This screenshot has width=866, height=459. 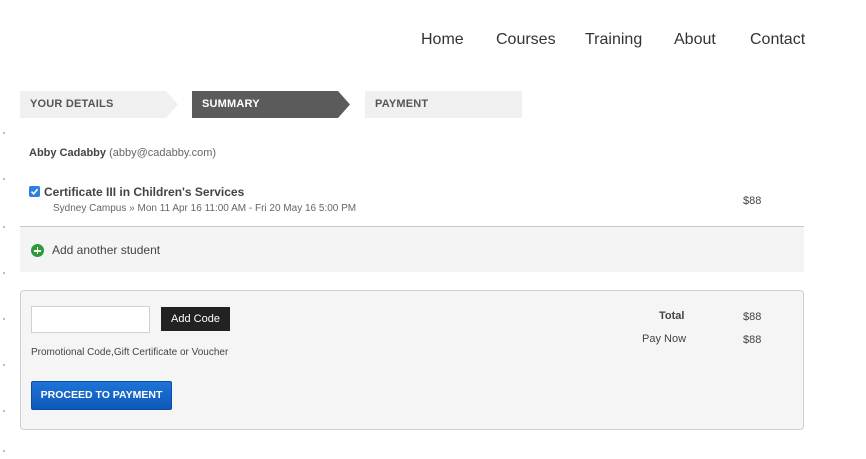 I want to click on course-title: Certificate III in Children's Services, so click(x=144, y=192).